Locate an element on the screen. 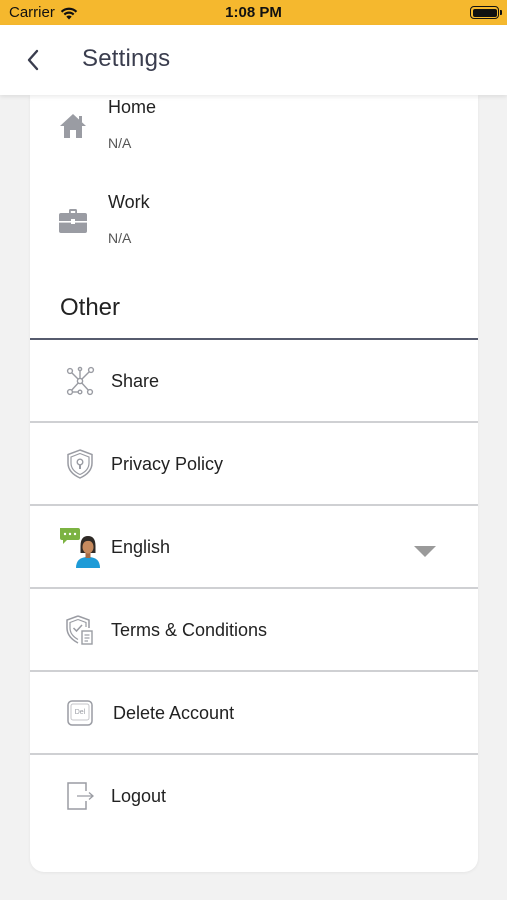 The image size is (507, 900). shield-document-icon is located at coordinates (79, 630).